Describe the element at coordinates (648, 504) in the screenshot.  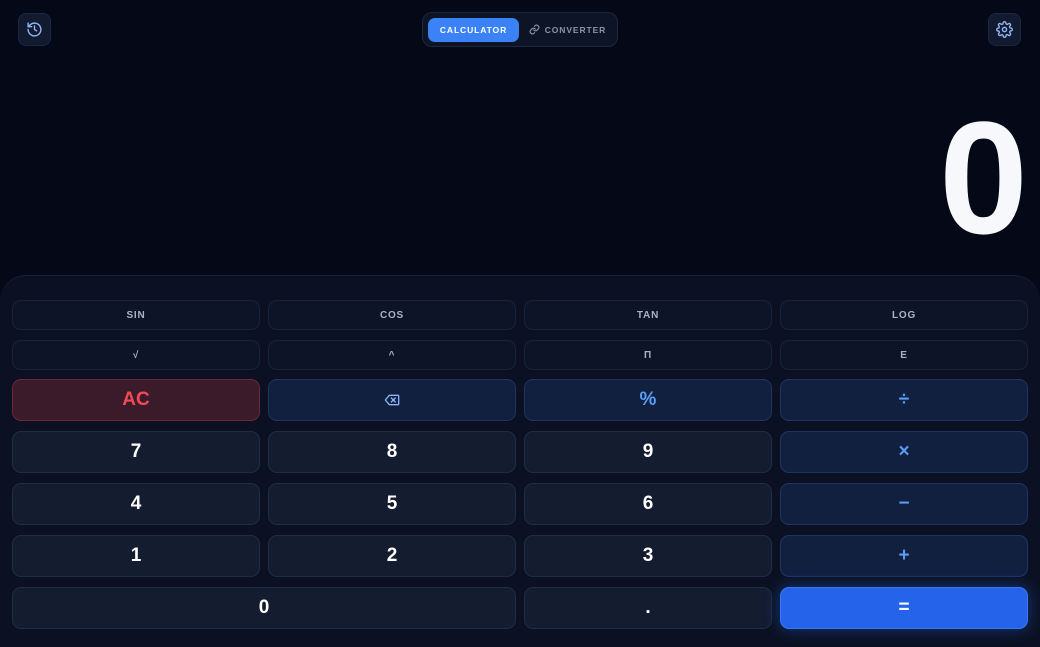
I see `digit-6-button: 6` at that location.